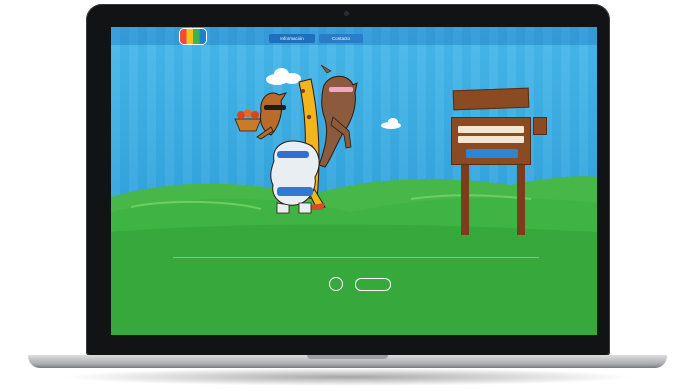  Describe the element at coordinates (347, 377) in the screenshot. I see `laptop-shadow` at that location.